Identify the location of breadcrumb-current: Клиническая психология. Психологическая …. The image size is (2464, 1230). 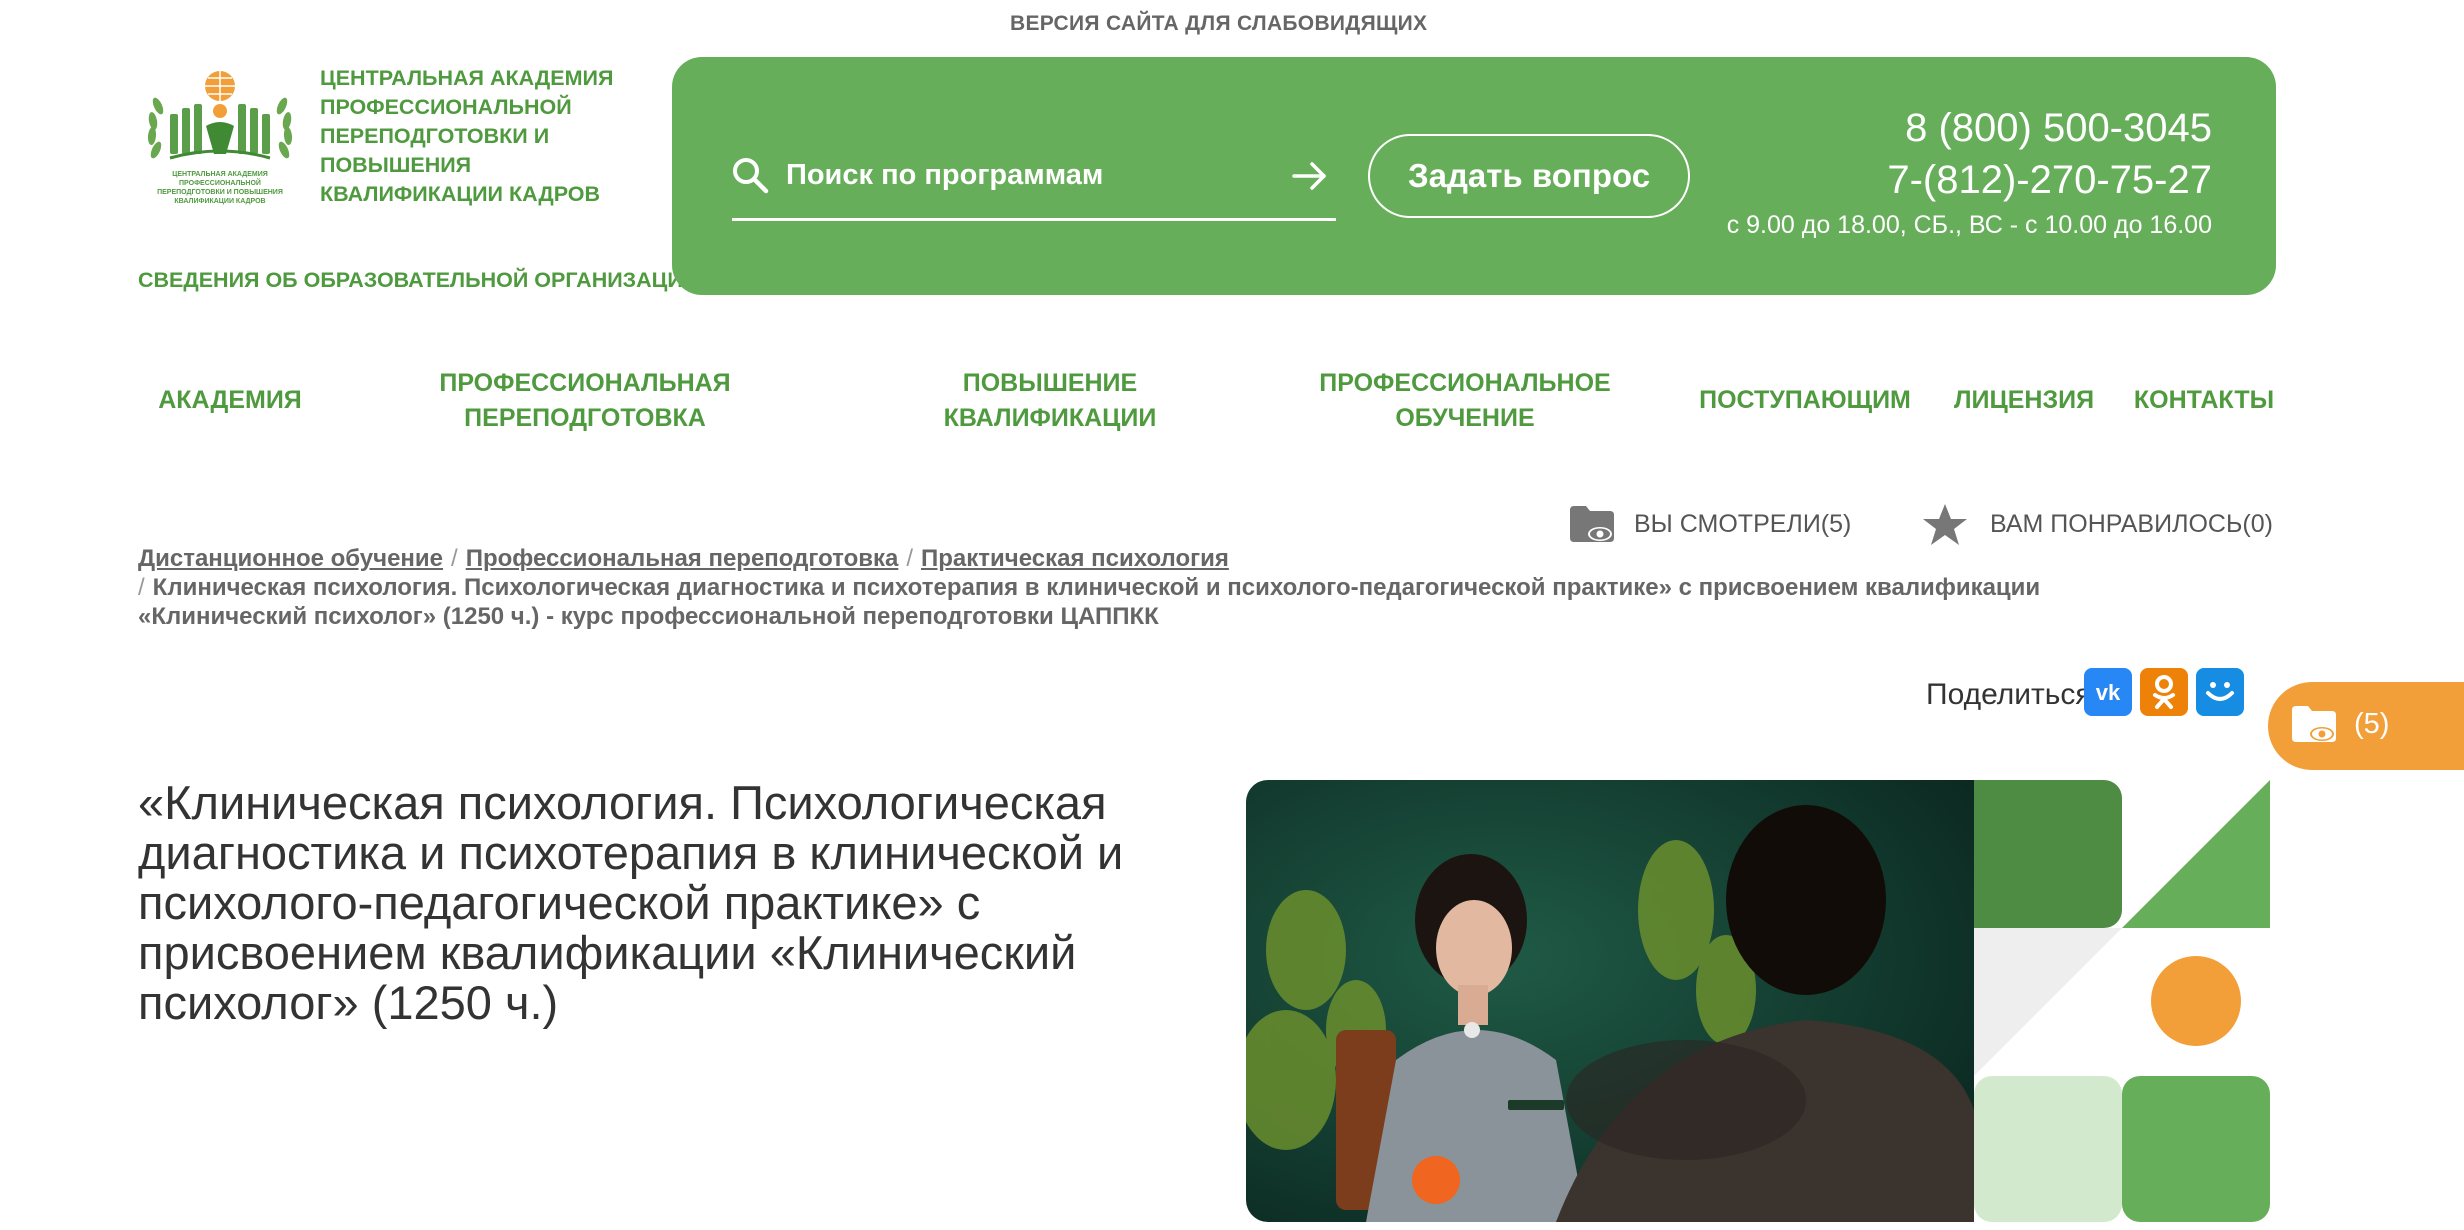
(1089, 602).